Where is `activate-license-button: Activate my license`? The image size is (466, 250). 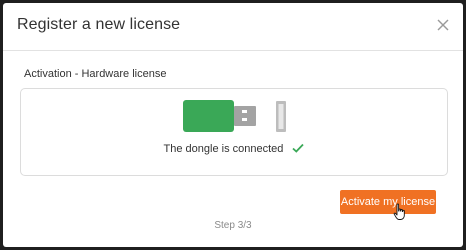
activate-license-button: Activate my license is located at coordinates (388, 202).